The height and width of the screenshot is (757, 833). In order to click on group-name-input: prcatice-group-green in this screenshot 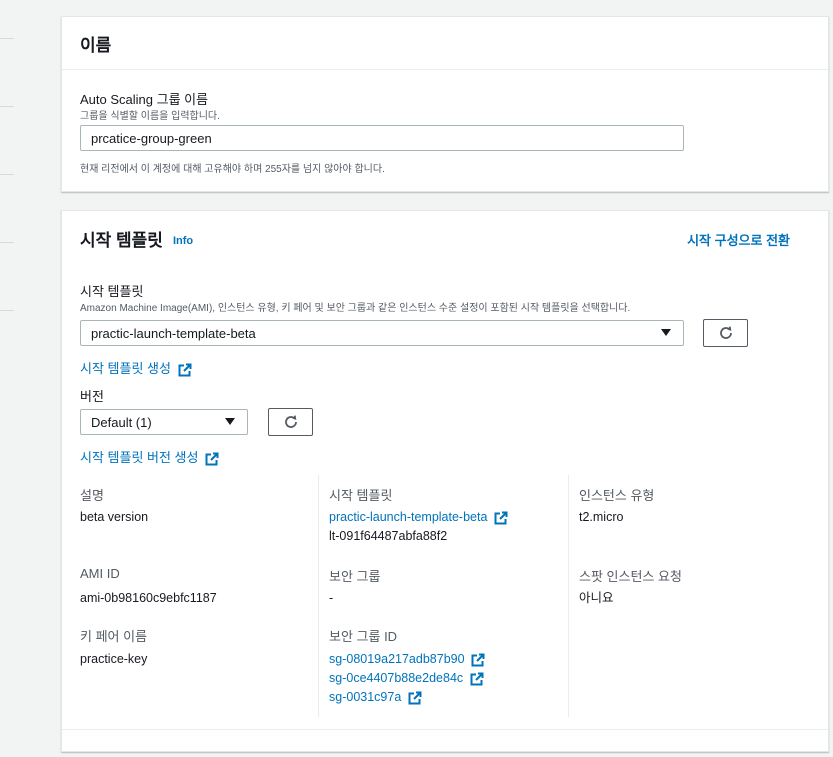, I will do `click(382, 138)`.